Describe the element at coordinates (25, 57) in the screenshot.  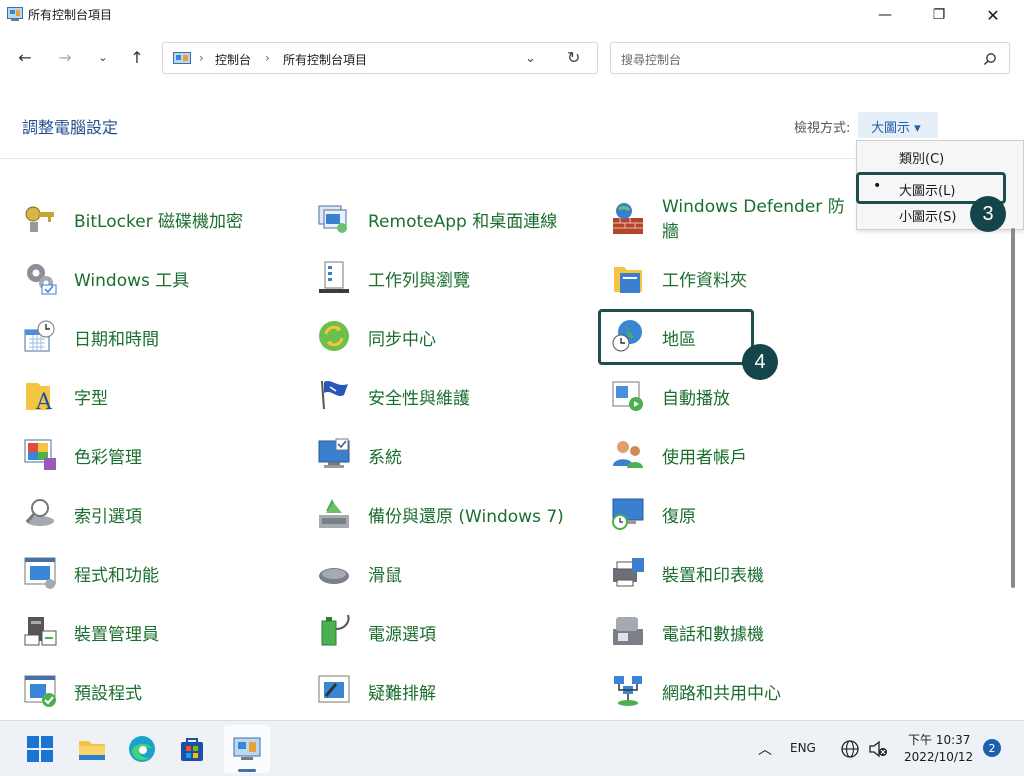
I see `back-arrow-icon: ←` at that location.